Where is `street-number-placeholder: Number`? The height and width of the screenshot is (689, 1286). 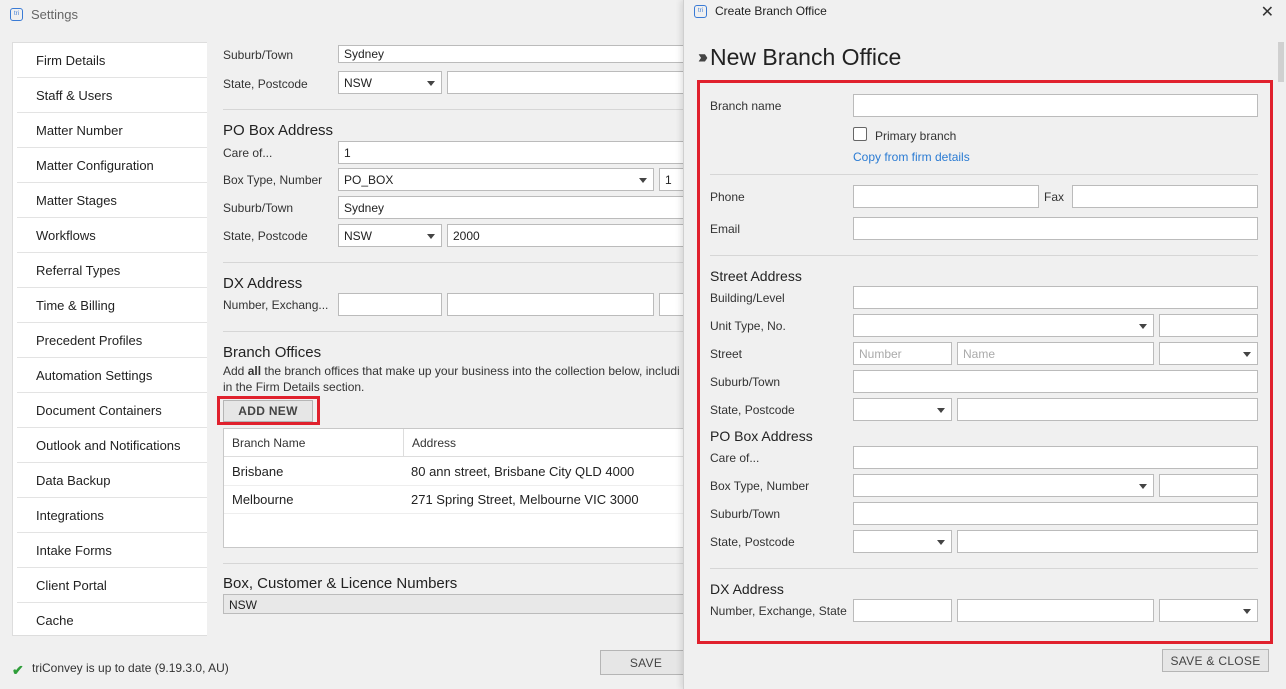
street-number-placeholder: Number is located at coordinates (880, 354).